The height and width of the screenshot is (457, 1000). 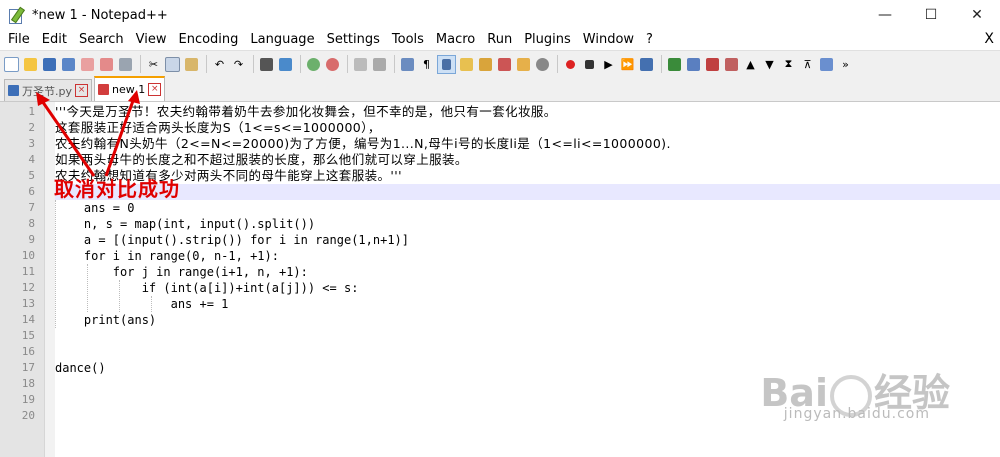 I want to click on window-title: *new 1 - Notepad++, so click(x=100, y=15).